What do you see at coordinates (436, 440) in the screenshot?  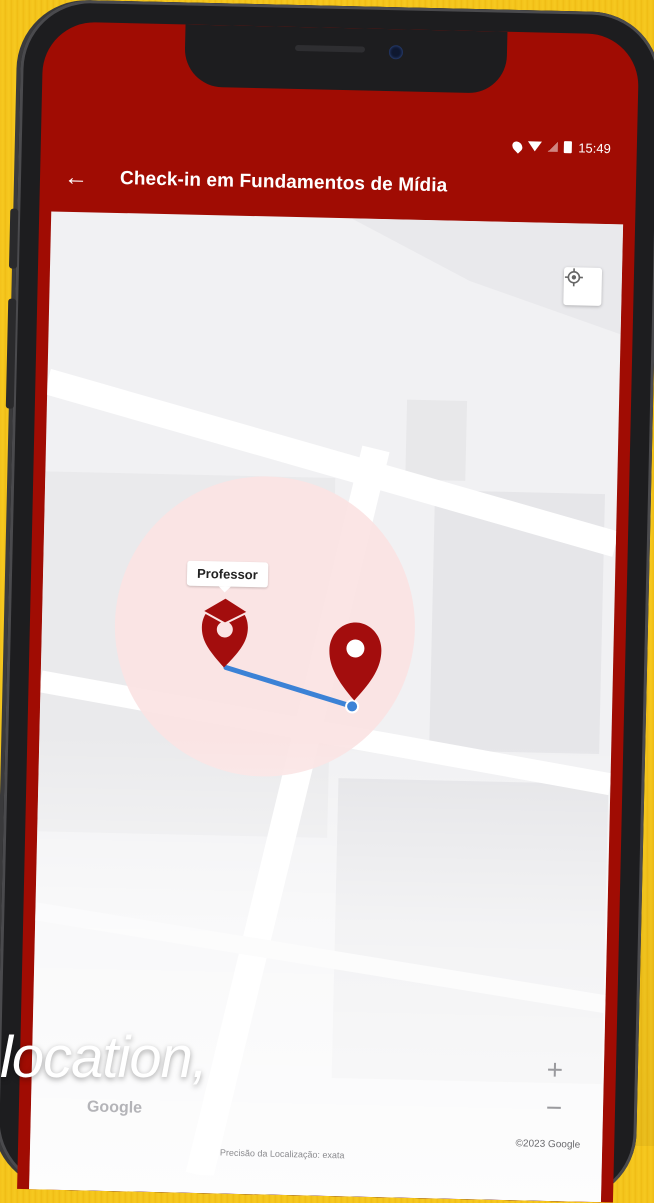 I see `map-block` at bounding box center [436, 440].